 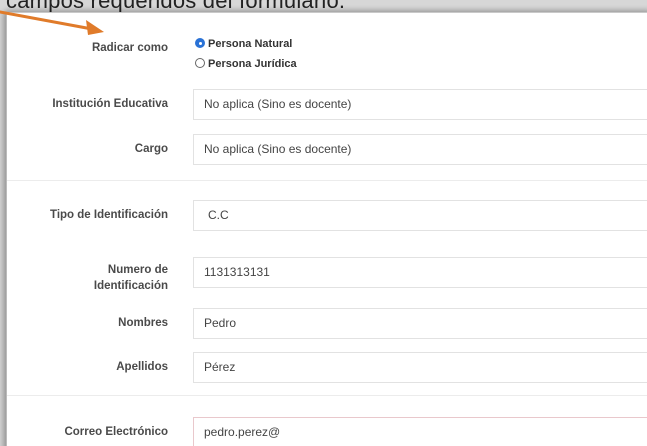 I want to click on institucion-label: Institución Educativa, so click(x=110, y=104).